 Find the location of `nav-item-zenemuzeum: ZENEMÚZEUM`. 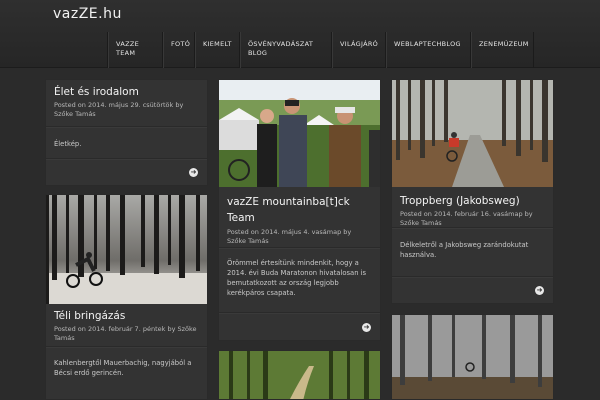

nav-item-zenemuzeum: ZENEMÚZEUM is located at coordinates (502, 50).